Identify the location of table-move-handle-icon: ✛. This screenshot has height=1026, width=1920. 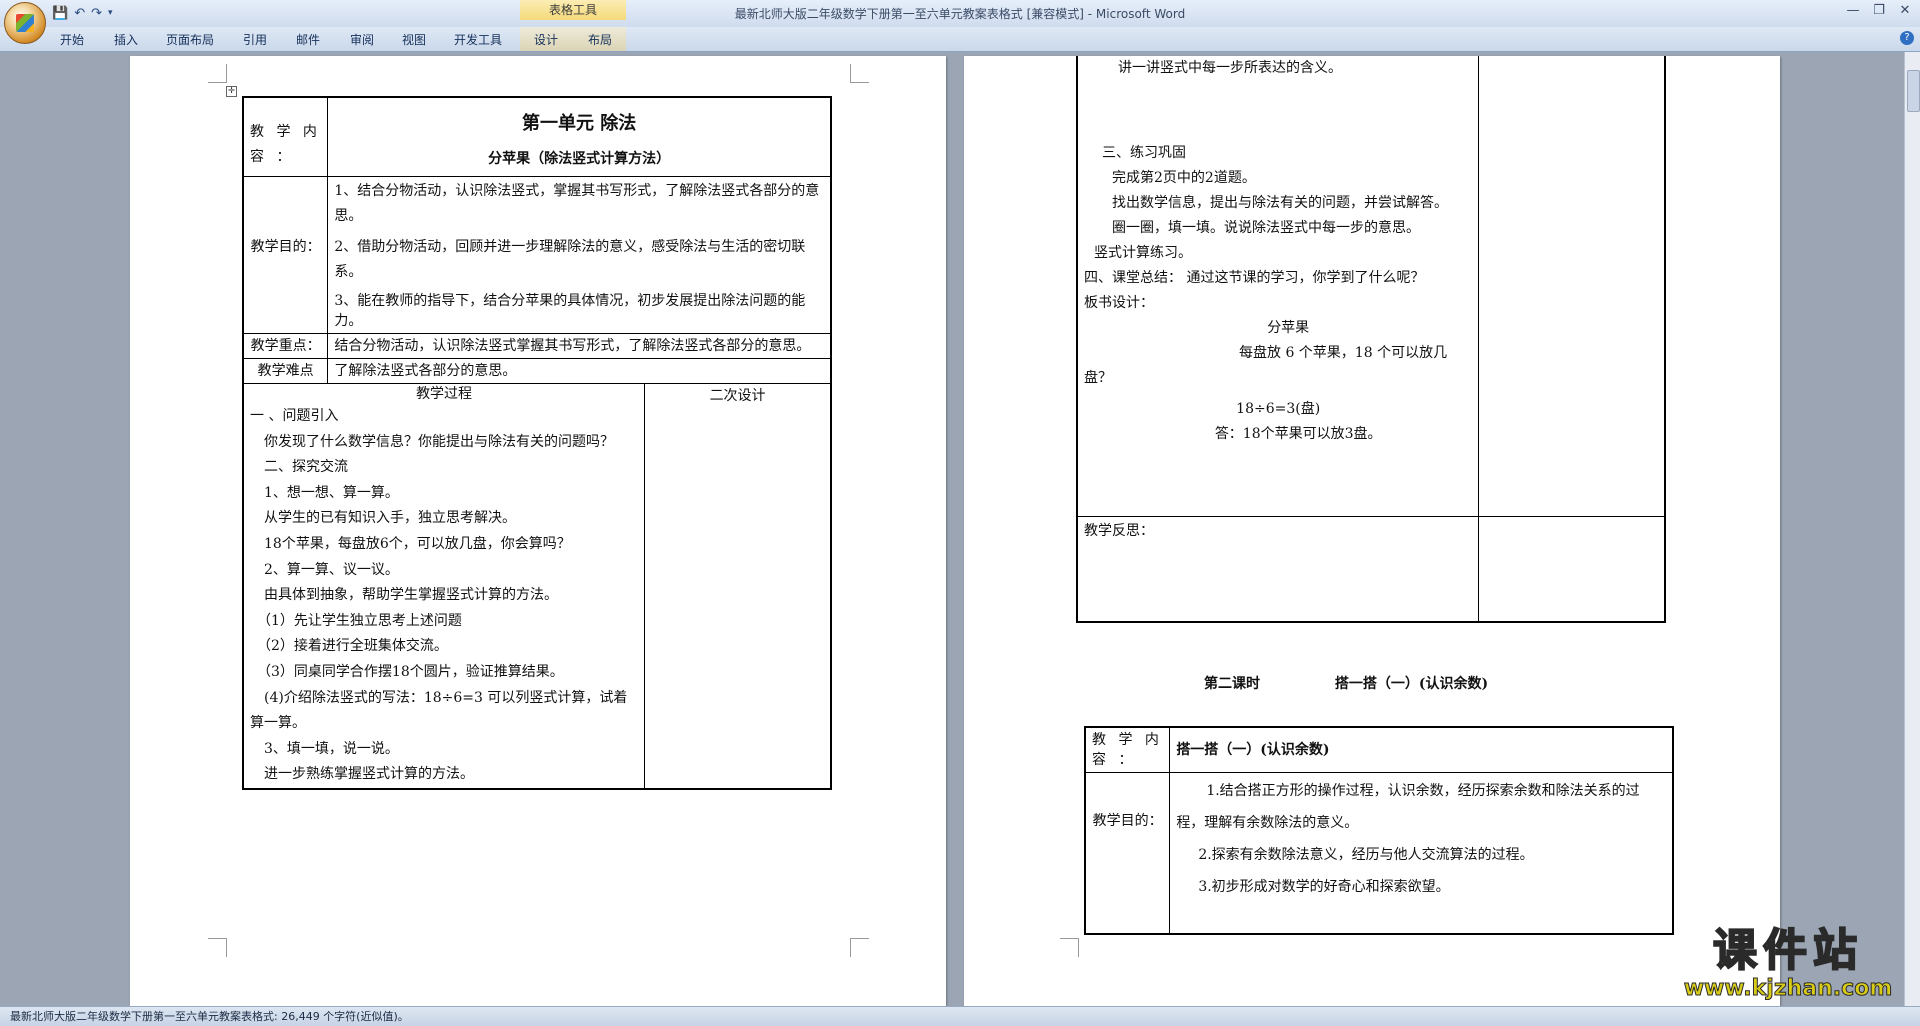
(231, 91).